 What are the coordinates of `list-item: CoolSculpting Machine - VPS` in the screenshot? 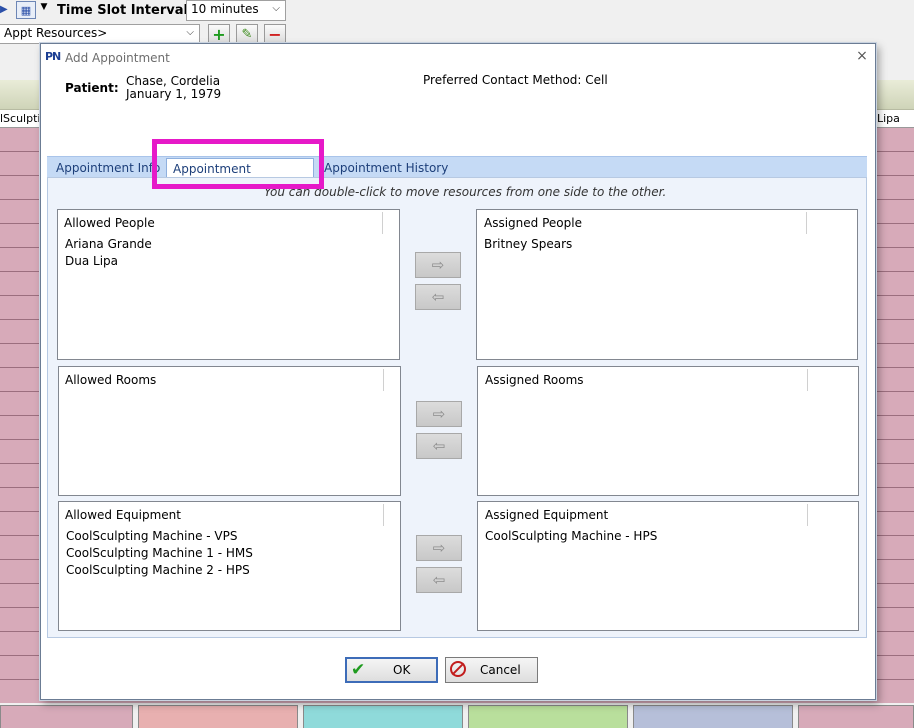 It's located at (152, 536).